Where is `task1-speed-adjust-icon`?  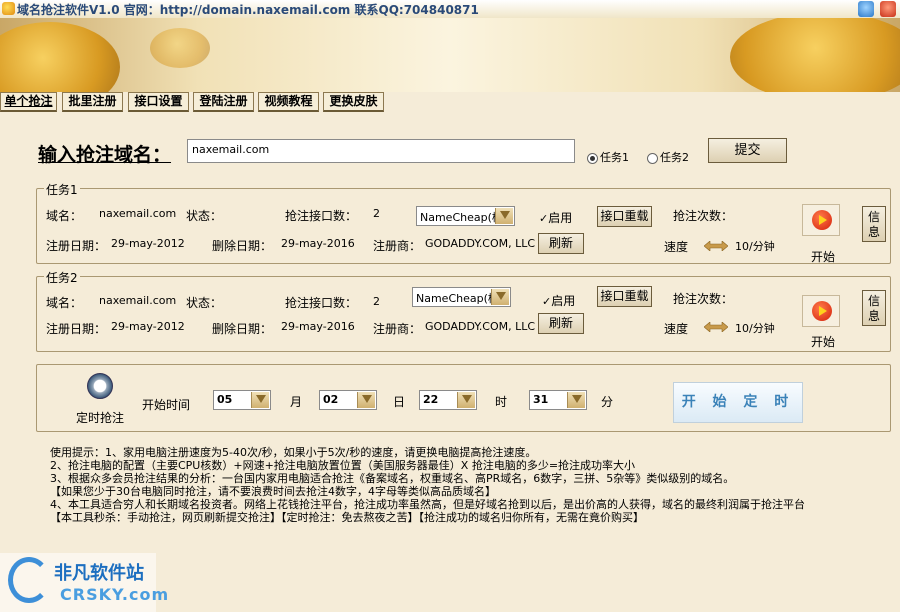 task1-speed-adjust-icon is located at coordinates (716, 246).